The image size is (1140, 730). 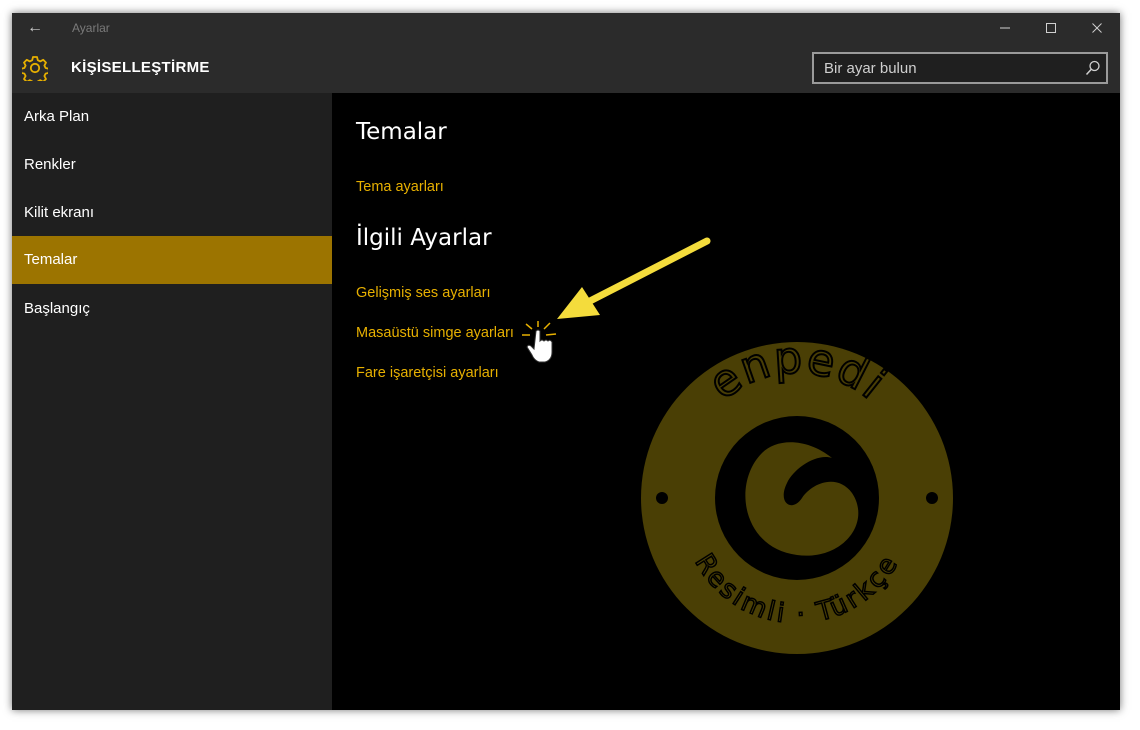 What do you see at coordinates (401, 132) in the screenshot?
I see `section-title-temalar: Temalar` at bounding box center [401, 132].